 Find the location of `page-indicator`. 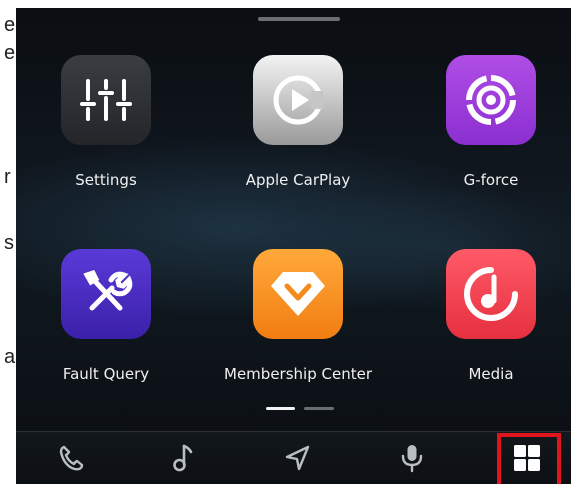

page-indicator is located at coordinates (306, 409).